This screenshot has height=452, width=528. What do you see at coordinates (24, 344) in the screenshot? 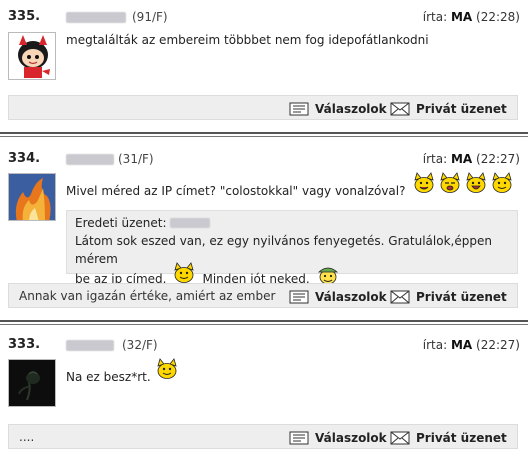
I see `post-number: 333.` at bounding box center [24, 344].